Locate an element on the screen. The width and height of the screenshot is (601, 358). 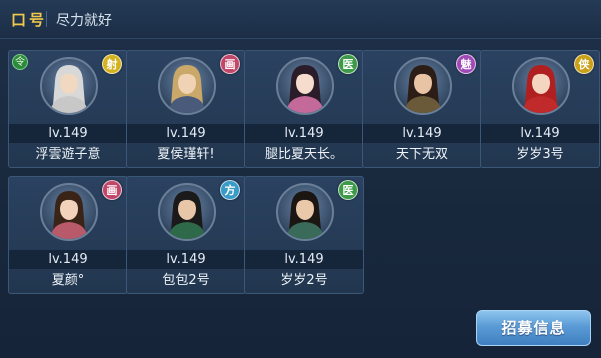
member-name: 岁岁3号 is located at coordinates (540, 154).